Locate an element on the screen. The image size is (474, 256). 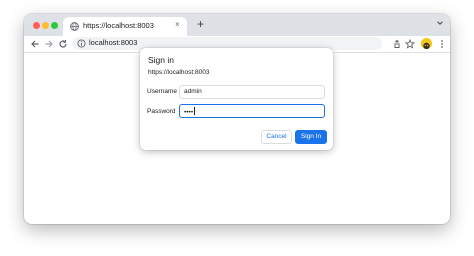
password-value: •••• is located at coordinates (189, 112).